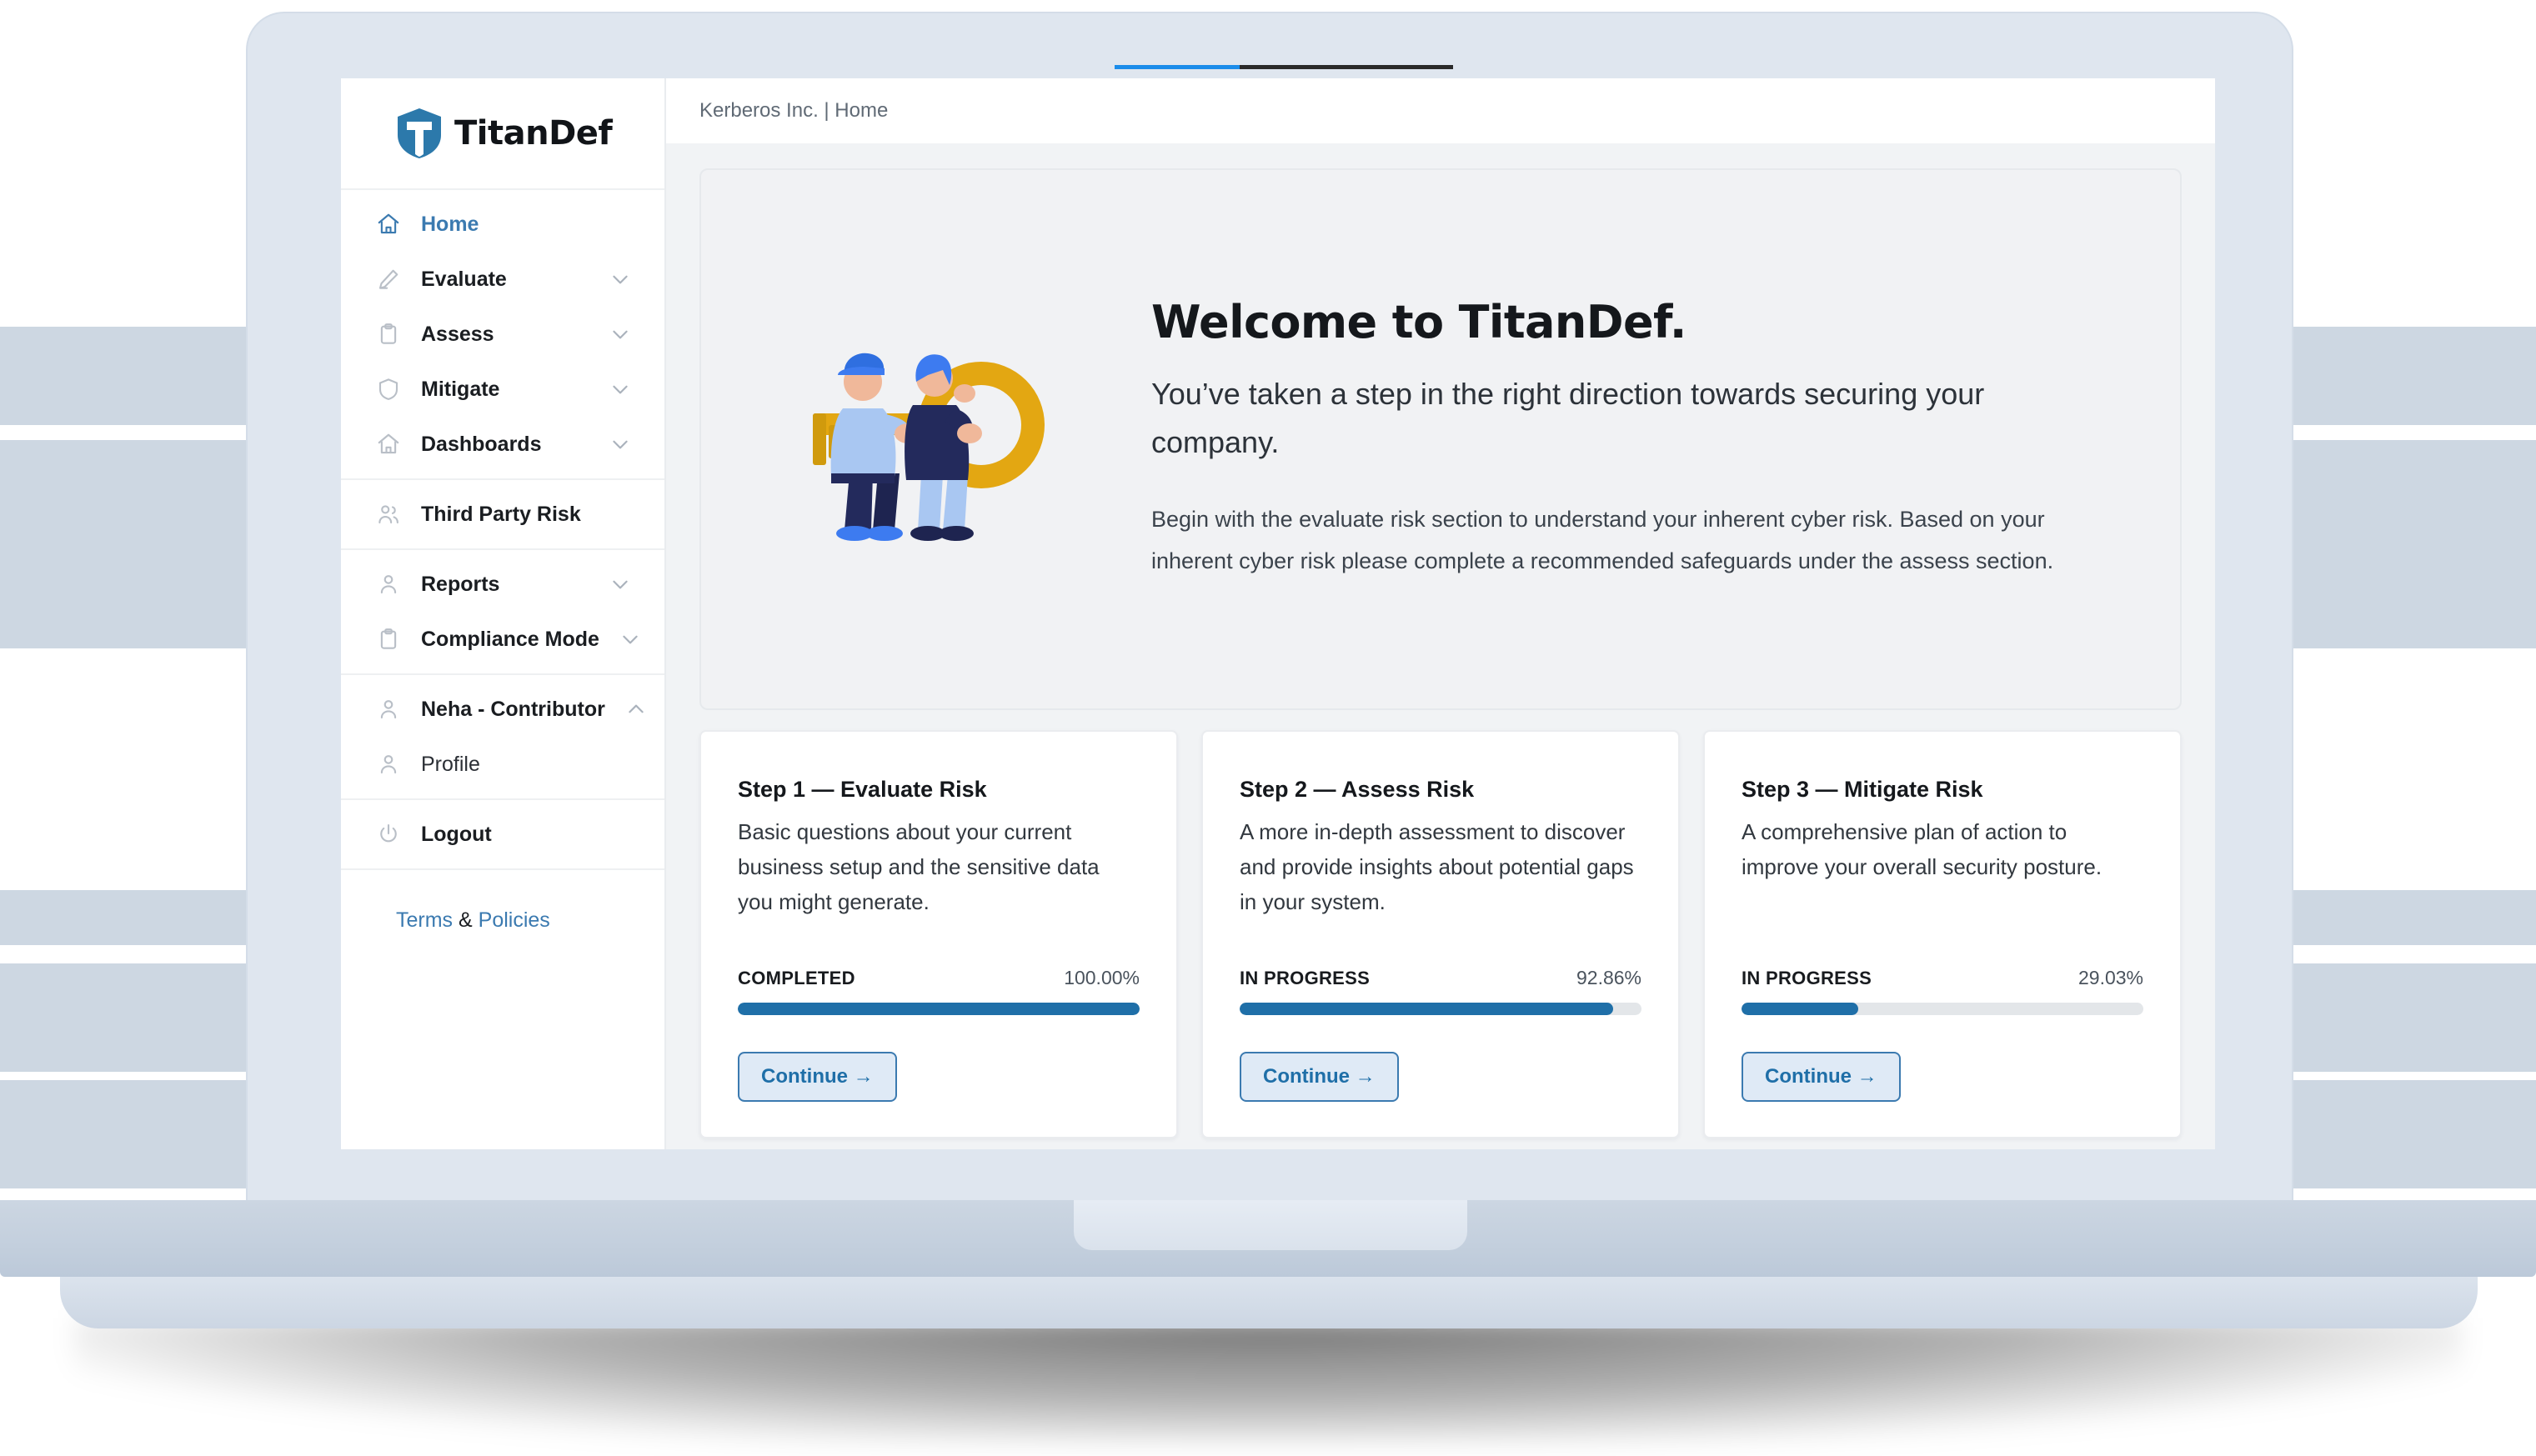 The image size is (2536, 1456). I want to click on sidebar-item-label: Mitigate, so click(461, 389).